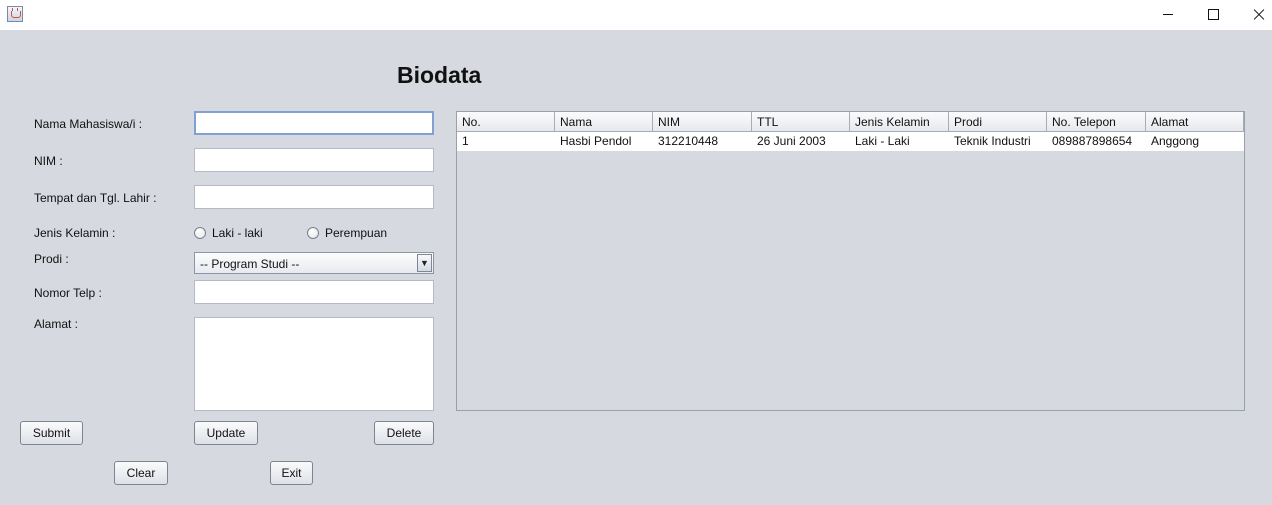 The image size is (1272, 505). Describe the element at coordinates (314, 364) in the screenshot. I see `alamat-textarea` at that location.